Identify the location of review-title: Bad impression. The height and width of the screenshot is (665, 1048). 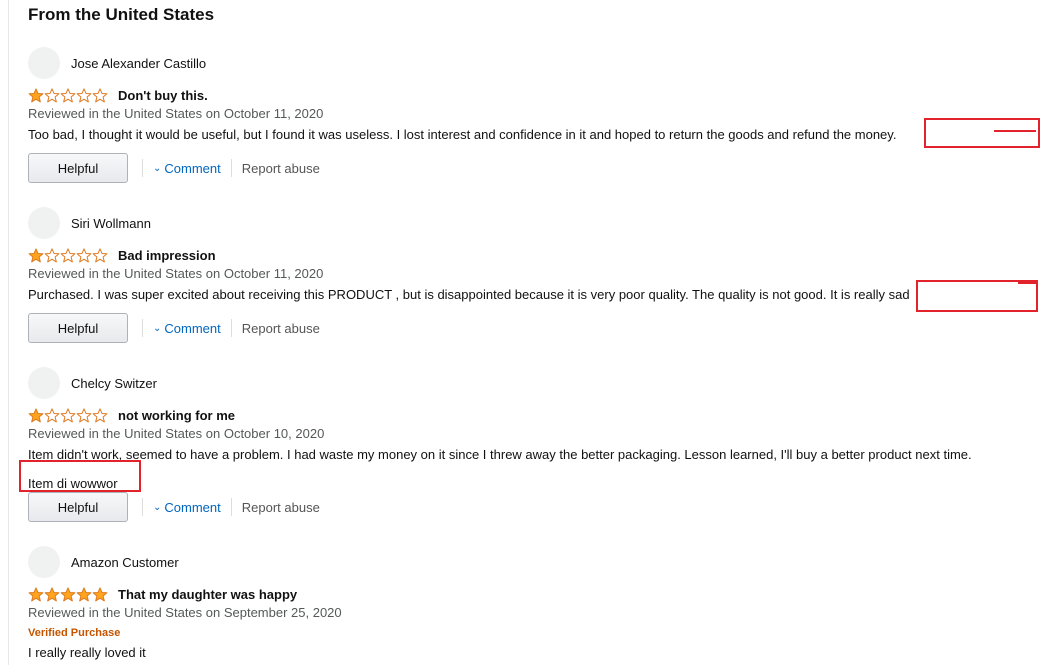
(167, 255).